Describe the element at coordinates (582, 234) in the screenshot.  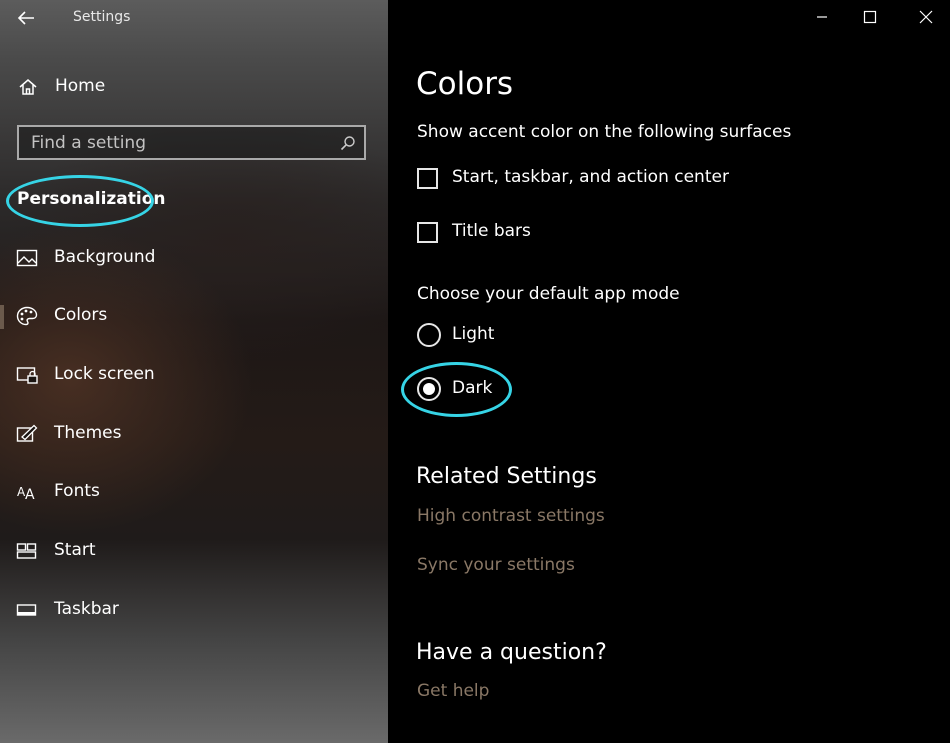
I see `checkbox-title-bars: Title bars` at that location.